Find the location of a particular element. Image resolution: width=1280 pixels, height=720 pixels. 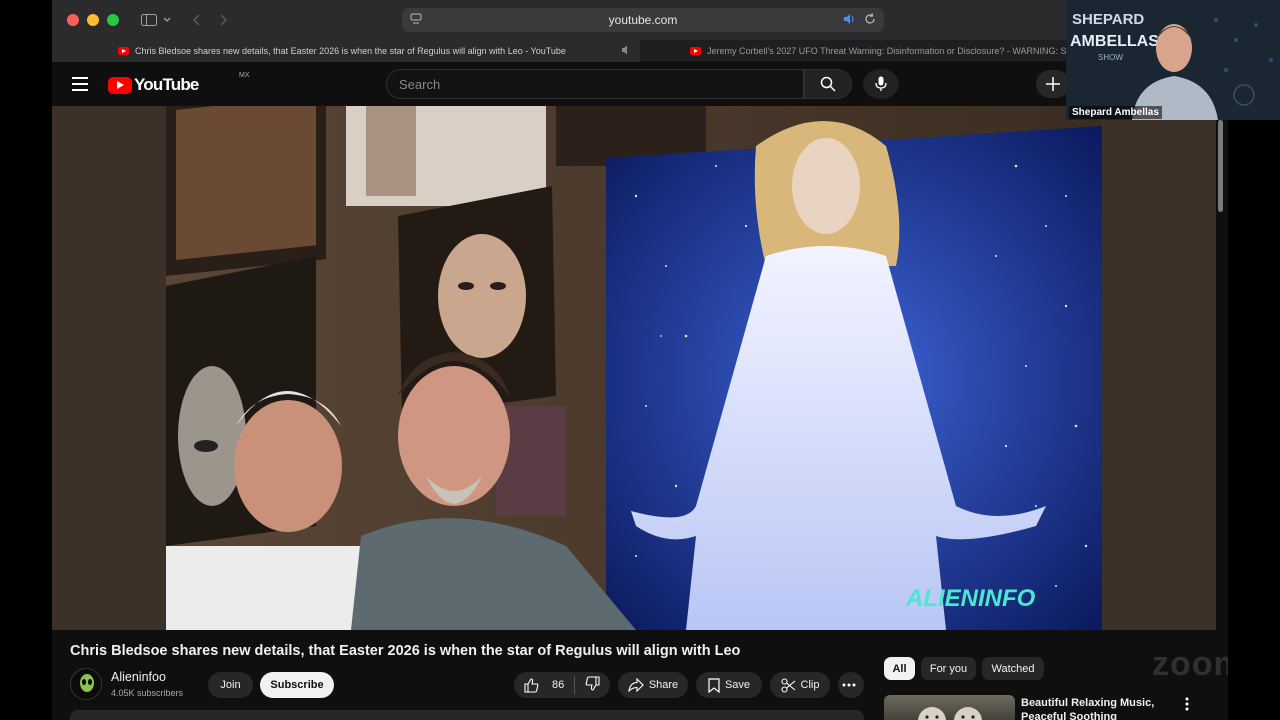

chip-watched: Watched is located at coordinates (1013, 668).